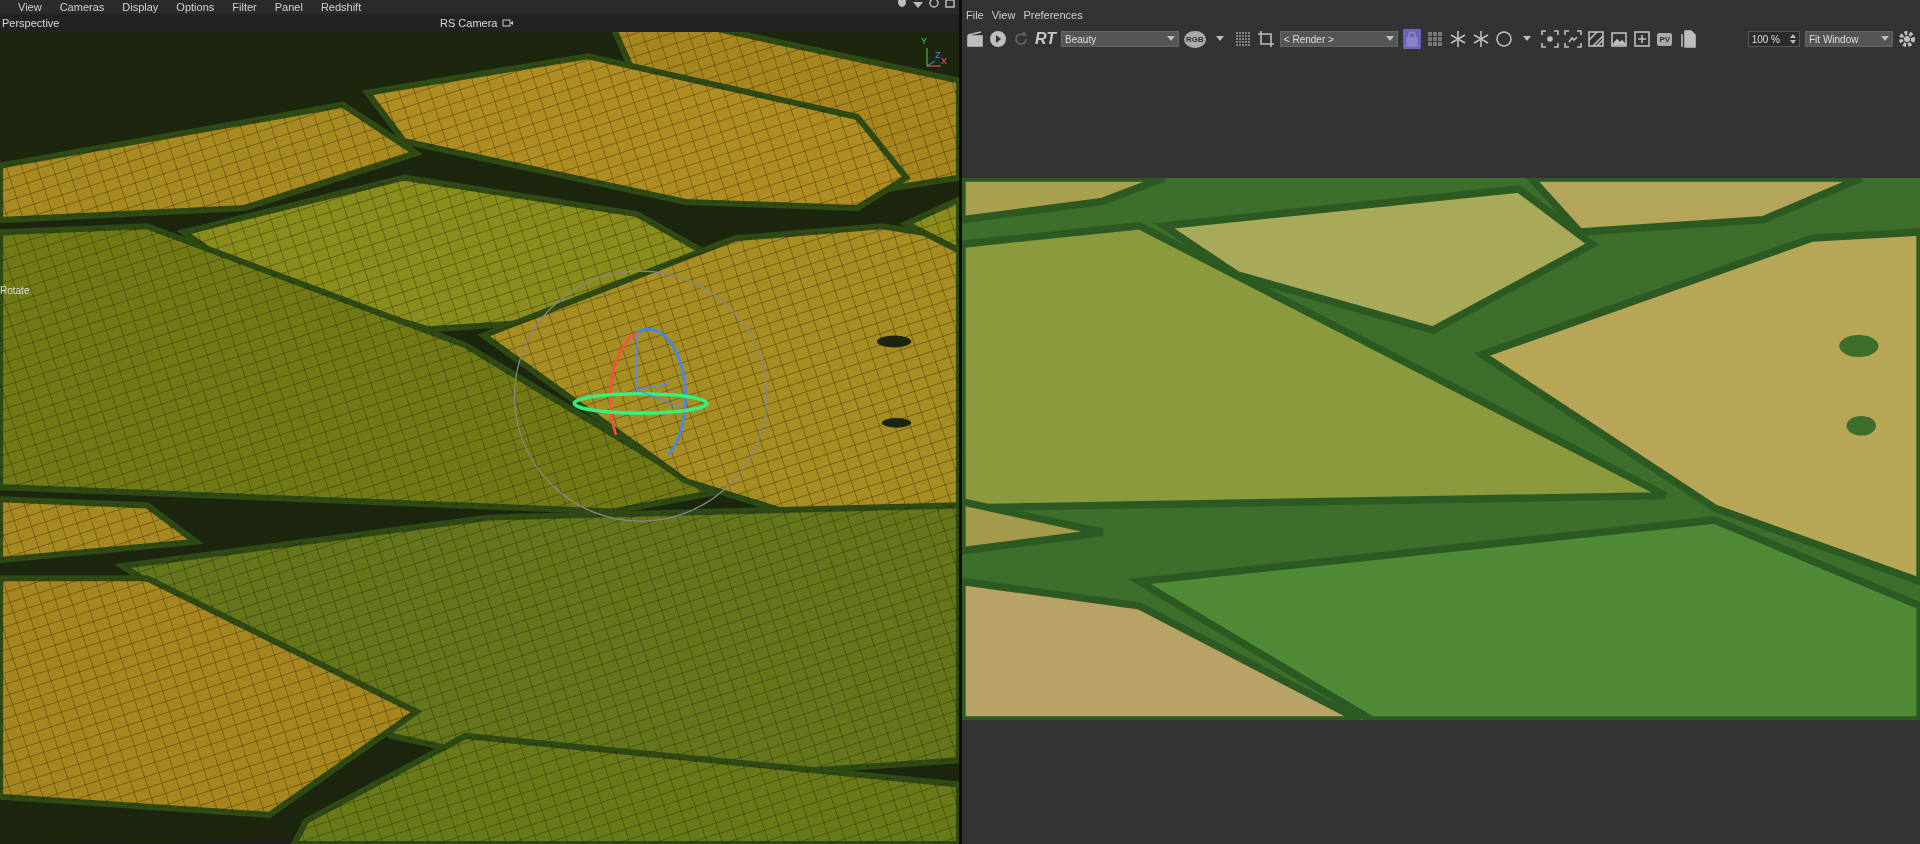  What do you see at coordinates (1046, 39) in the screenshot?
I see `rt-button: RT` at bounding box center [1046, 39].